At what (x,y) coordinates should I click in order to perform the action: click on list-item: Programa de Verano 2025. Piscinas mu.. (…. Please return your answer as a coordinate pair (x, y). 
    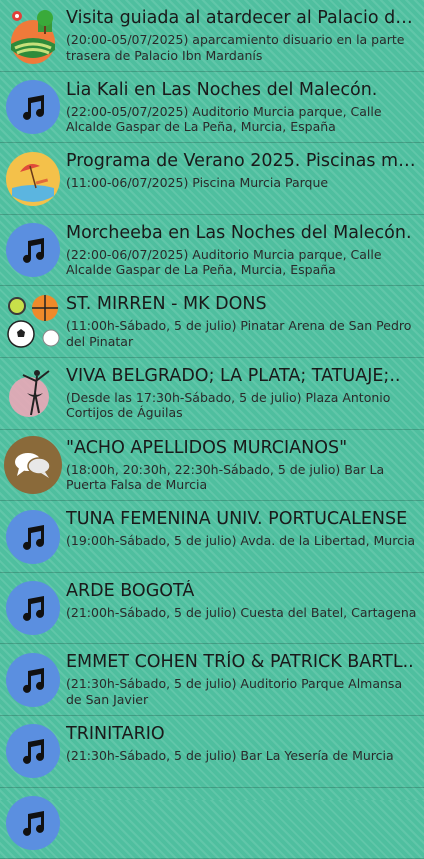
    Looking at the image, I should click on (212, 179).